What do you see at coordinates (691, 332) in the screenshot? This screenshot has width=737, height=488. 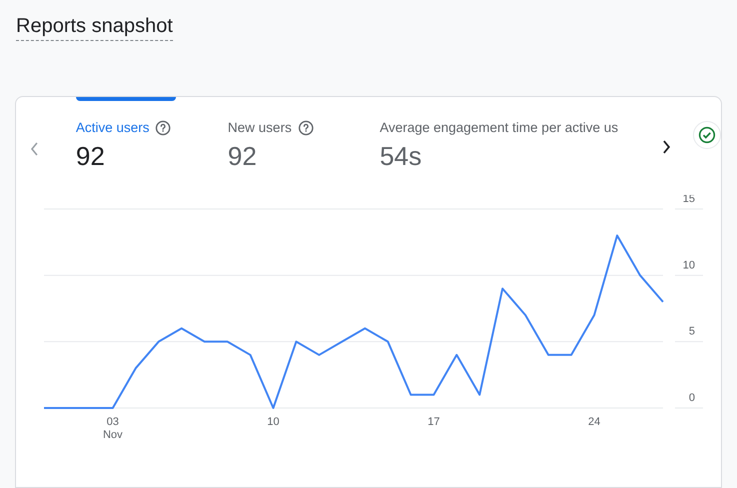 I see `y-axis-label: 5` at bounding box center [691, 332].